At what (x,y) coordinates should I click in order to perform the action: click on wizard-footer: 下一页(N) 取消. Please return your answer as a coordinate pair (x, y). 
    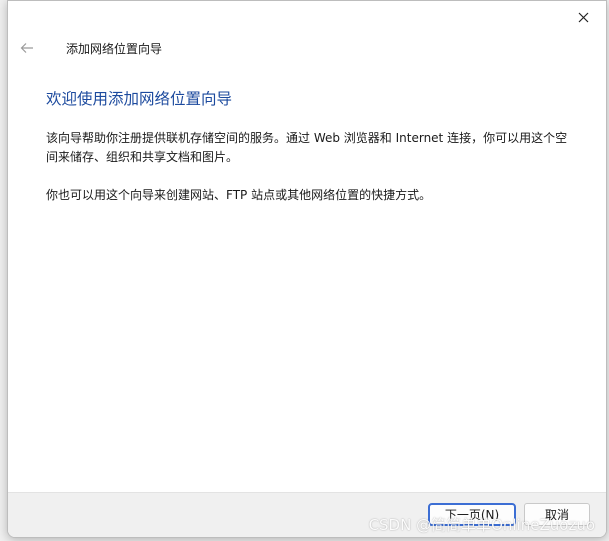
    Looking at the image, I should click on (307, 514).